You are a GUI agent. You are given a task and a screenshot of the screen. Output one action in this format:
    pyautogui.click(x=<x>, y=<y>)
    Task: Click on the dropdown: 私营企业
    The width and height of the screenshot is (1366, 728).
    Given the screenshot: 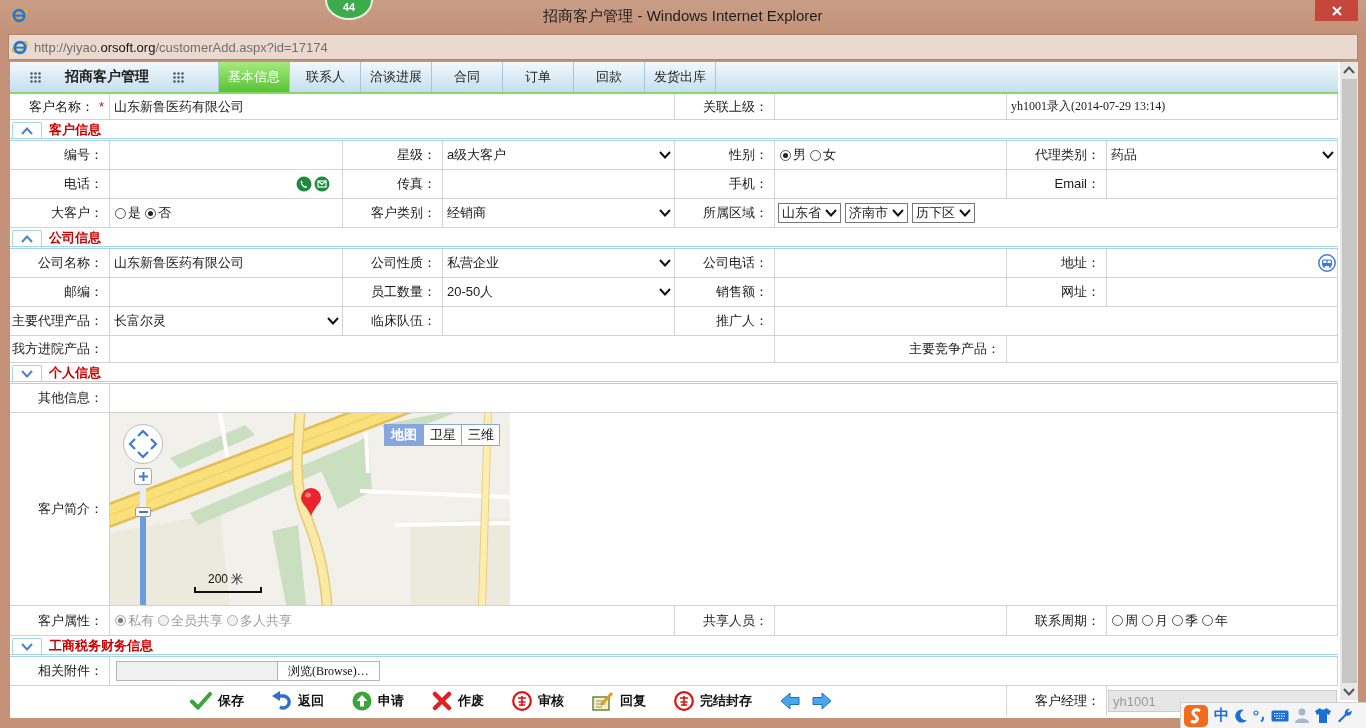 What is the action you would take?
    pyautogui.click(x=559, y=263)
    